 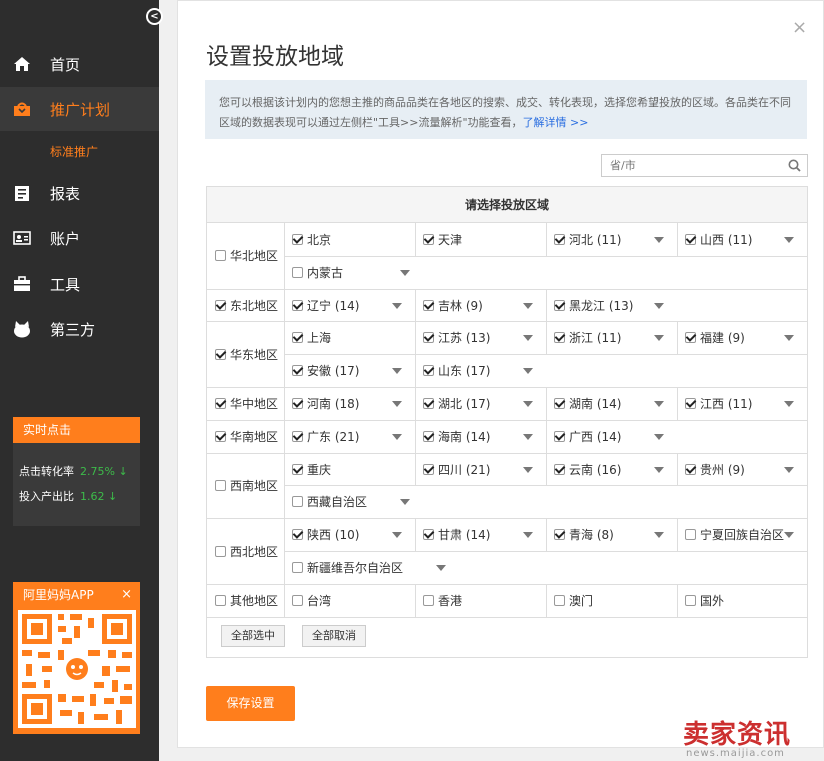 I want to click on sidebar-item-account: 账户, so click(x=79, y=238).